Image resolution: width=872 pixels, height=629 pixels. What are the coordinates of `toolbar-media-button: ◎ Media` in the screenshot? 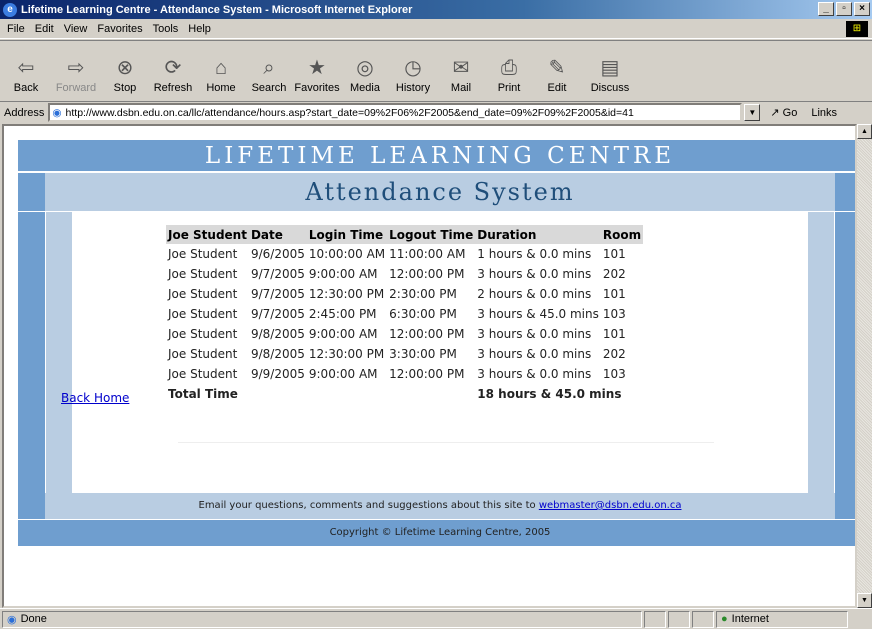 It's located at (365, 78).